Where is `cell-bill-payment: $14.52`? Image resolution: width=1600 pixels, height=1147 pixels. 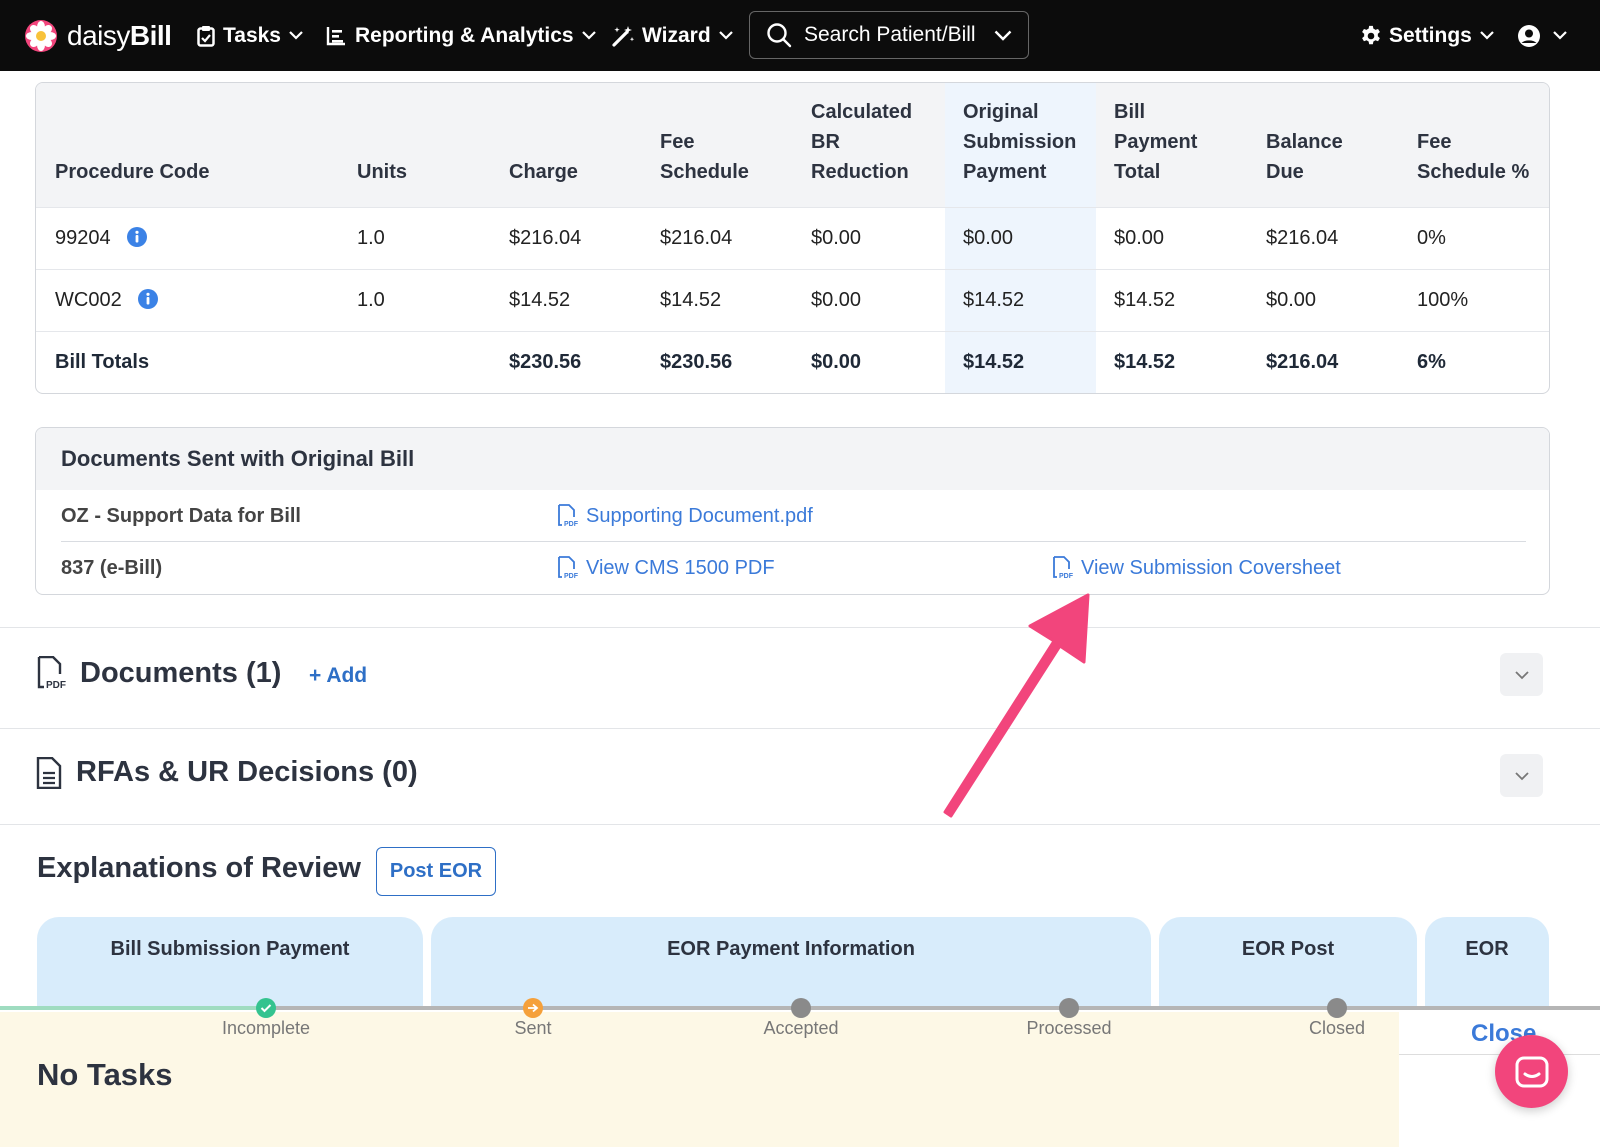
cell-bill-payment: $14.52 is located at coordinates (1145, 300).